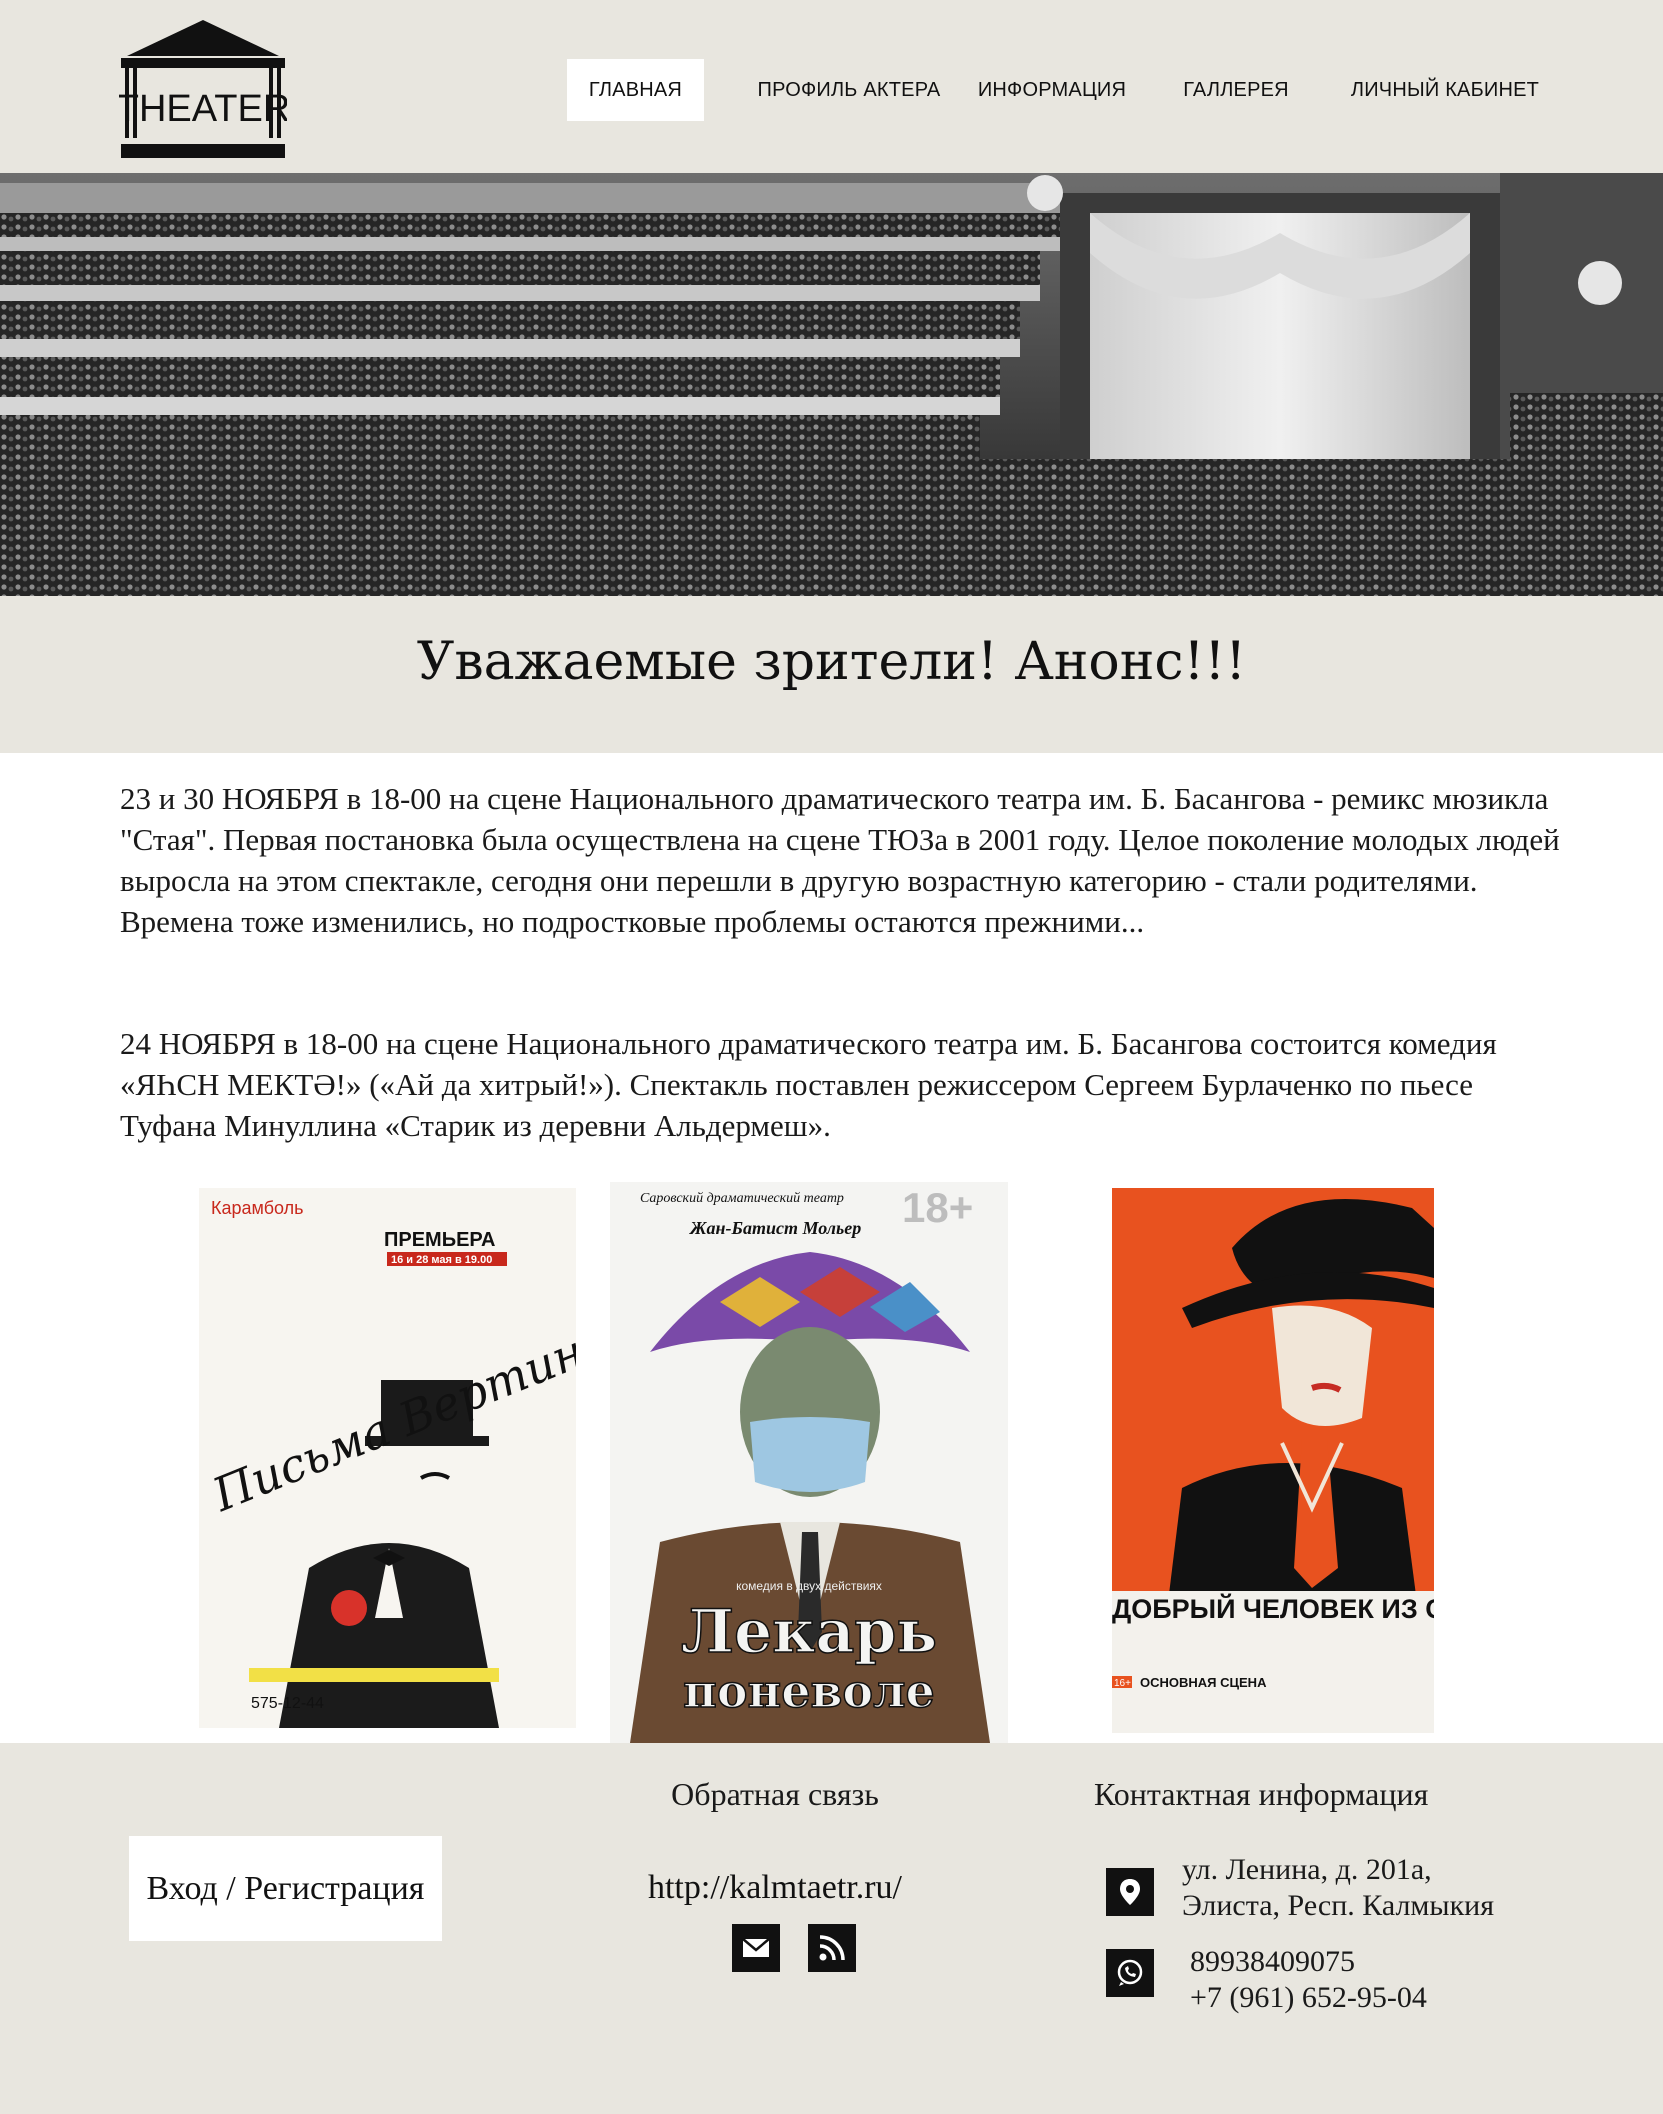 This screenshot has height=2114, width=1663. I want to click on whatsapp-icon, so click(1130, 1973).